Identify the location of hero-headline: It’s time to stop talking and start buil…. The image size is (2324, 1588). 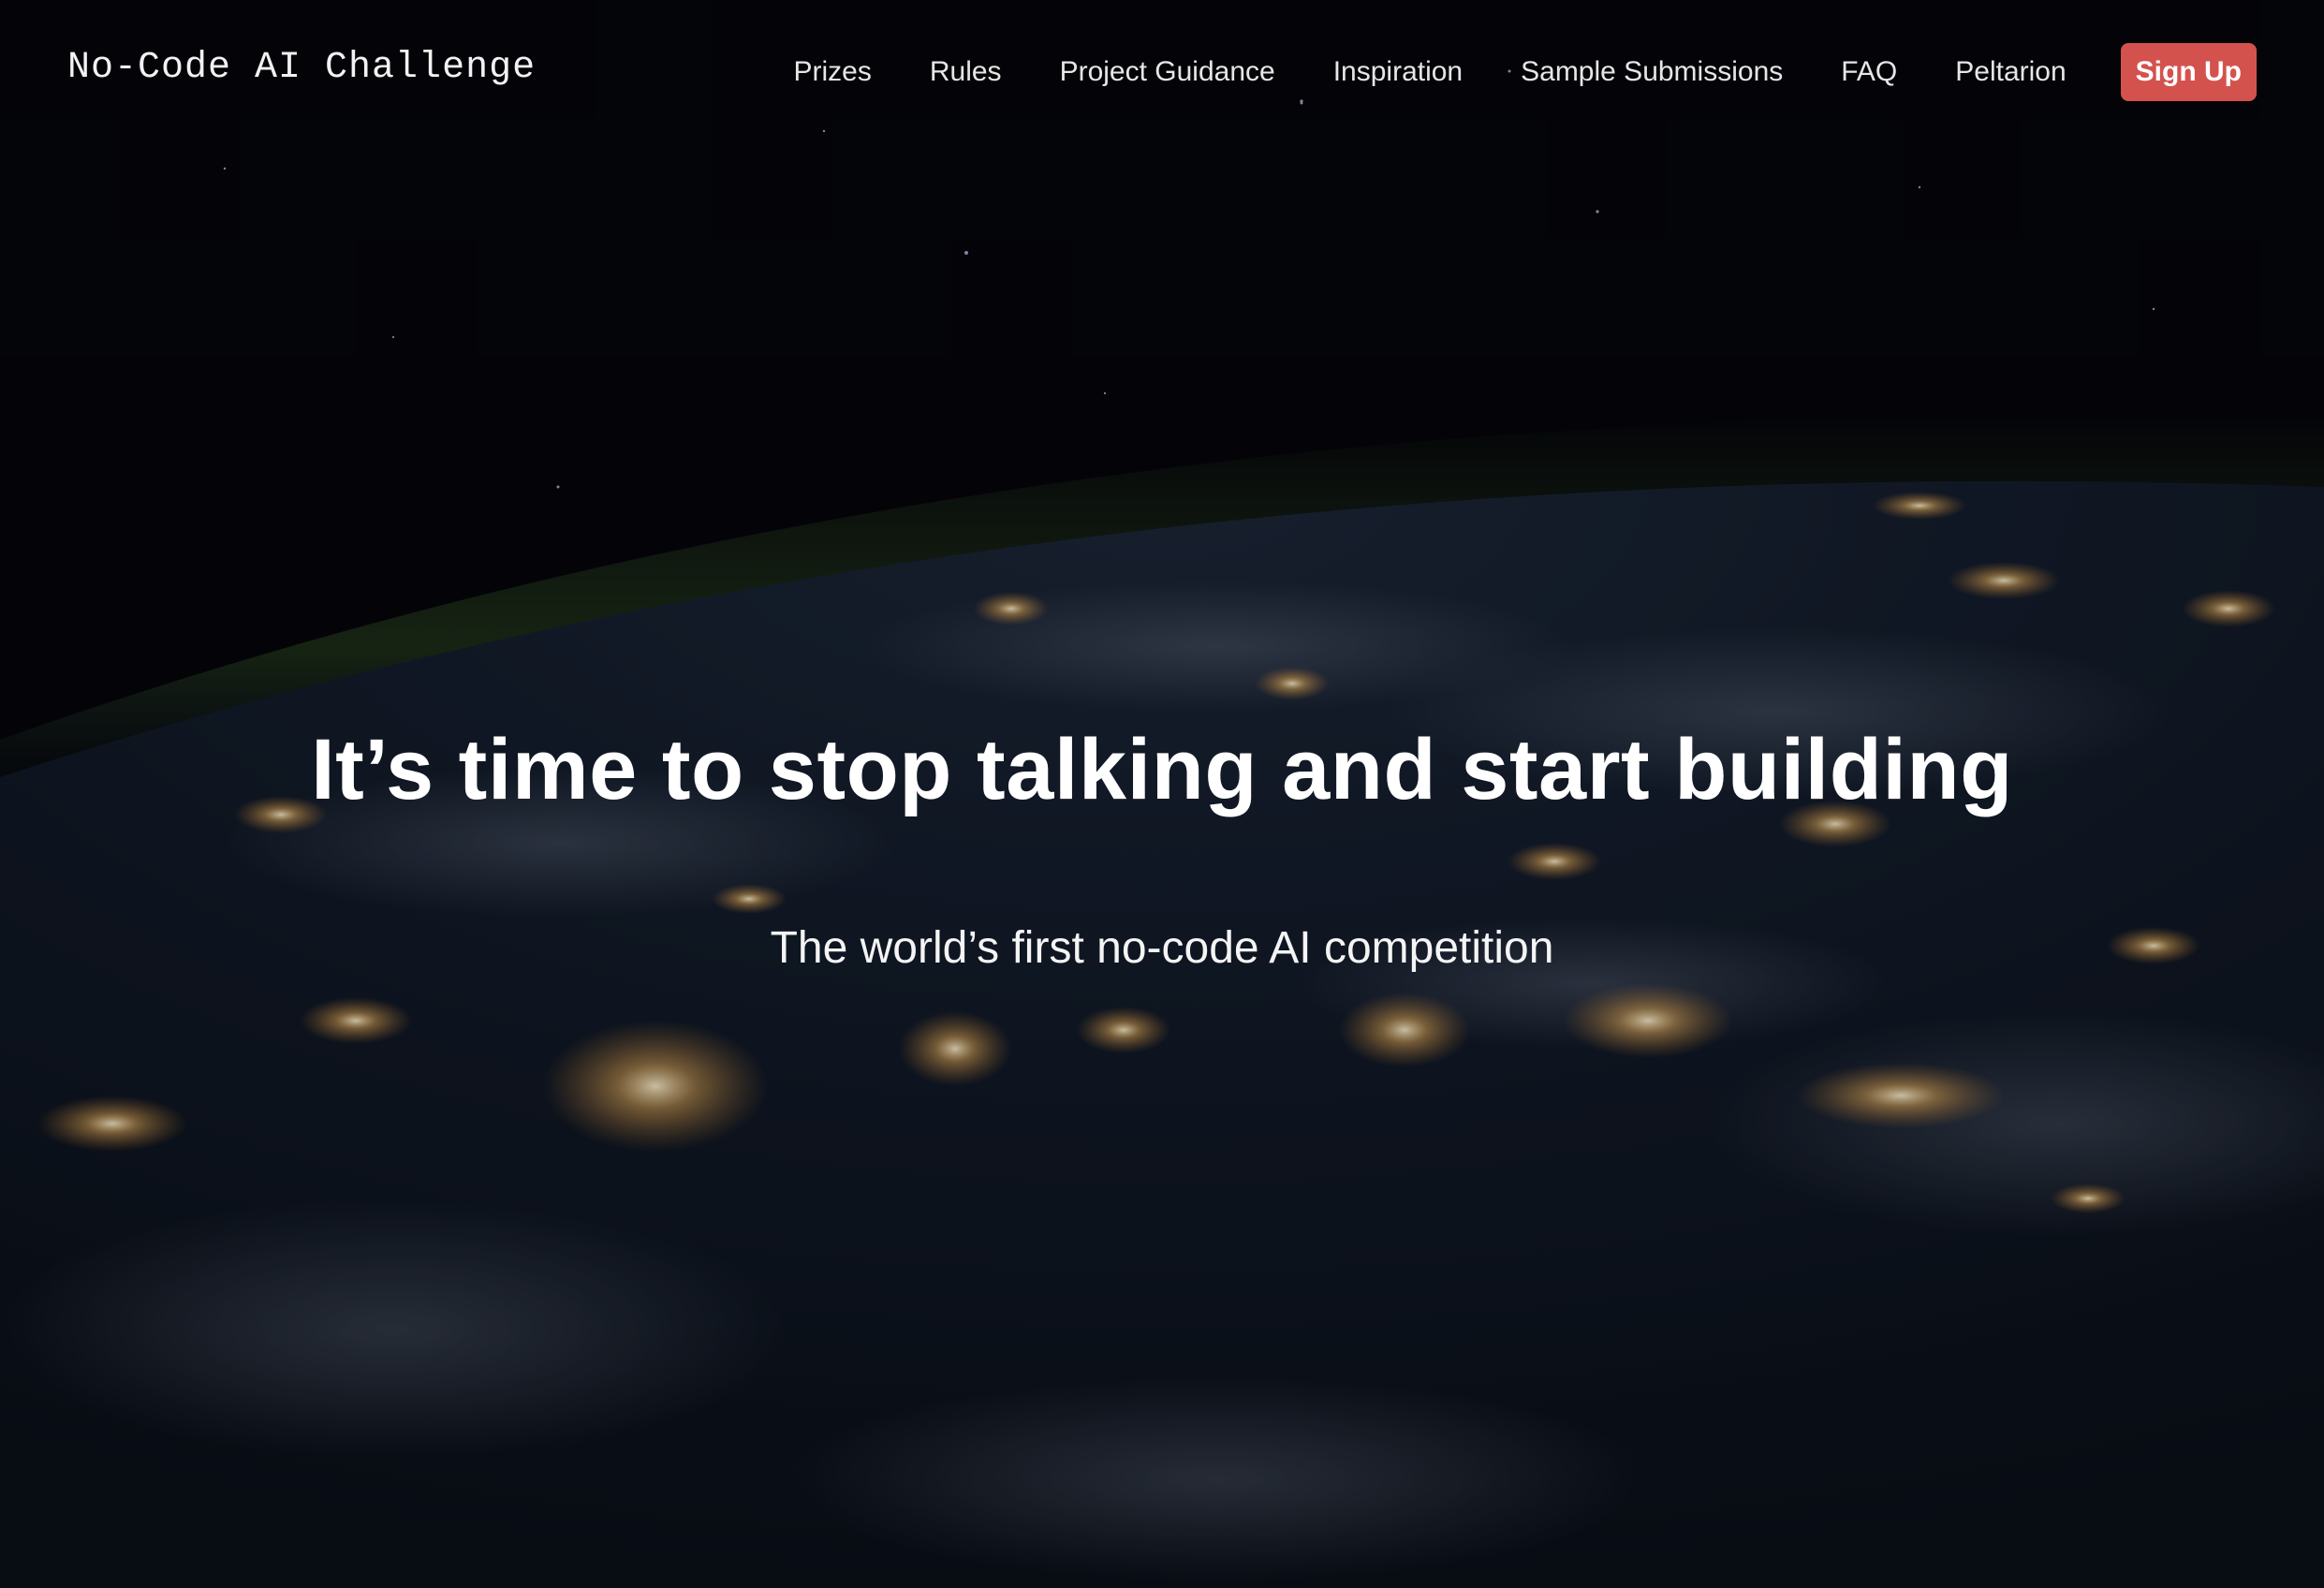
(1162, 769).